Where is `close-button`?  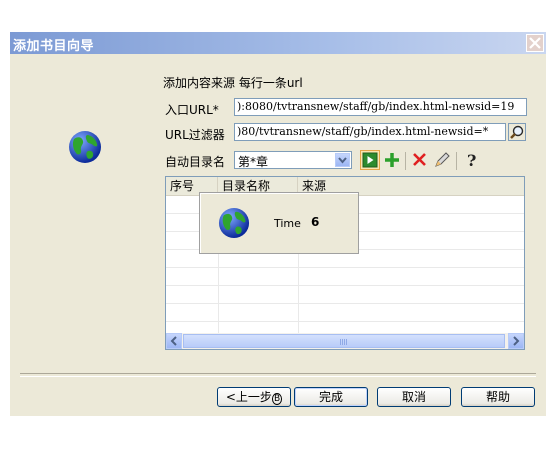 close-button is located at coordinates (535, 43).